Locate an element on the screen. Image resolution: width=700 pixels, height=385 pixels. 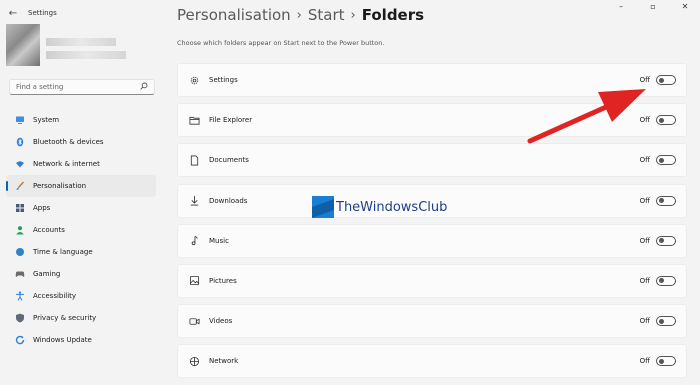
network-icon is located at coordinates (194, 361).